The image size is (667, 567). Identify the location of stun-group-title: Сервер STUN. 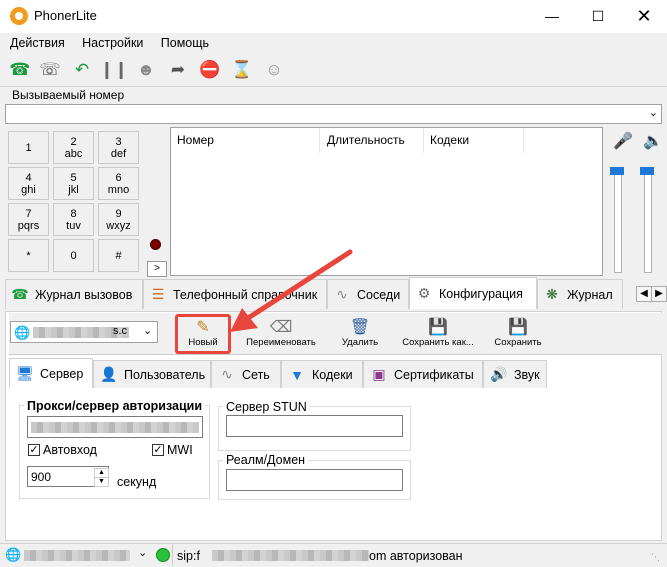
(266, 407).